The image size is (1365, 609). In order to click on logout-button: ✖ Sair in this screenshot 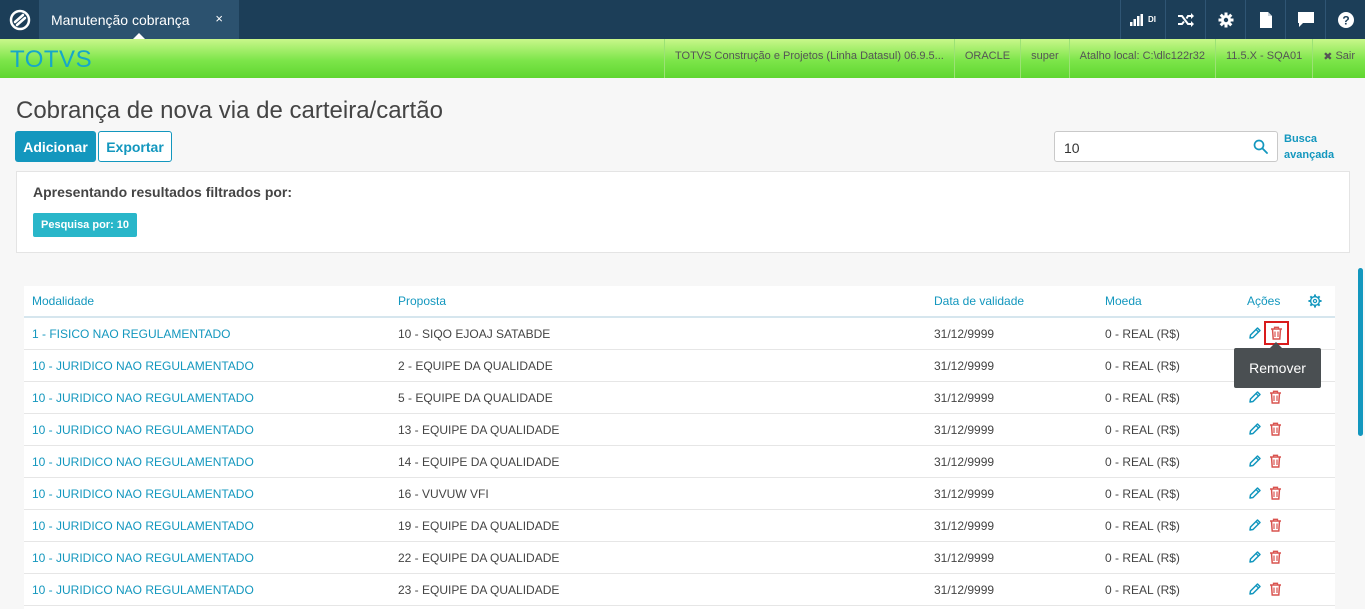, I will do `click(1338, 58)`.